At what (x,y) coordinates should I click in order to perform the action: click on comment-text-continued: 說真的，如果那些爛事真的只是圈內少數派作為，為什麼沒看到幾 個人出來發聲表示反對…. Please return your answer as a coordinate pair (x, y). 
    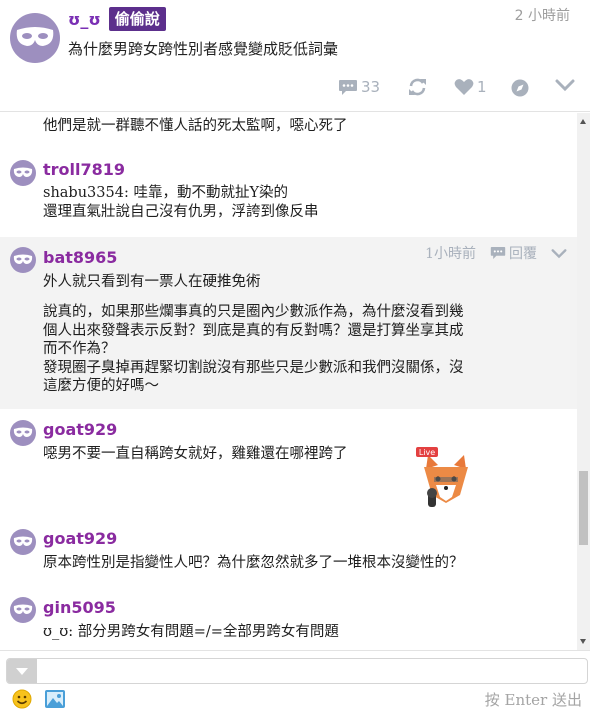
    Looking at the image, I should click on (253, 349).